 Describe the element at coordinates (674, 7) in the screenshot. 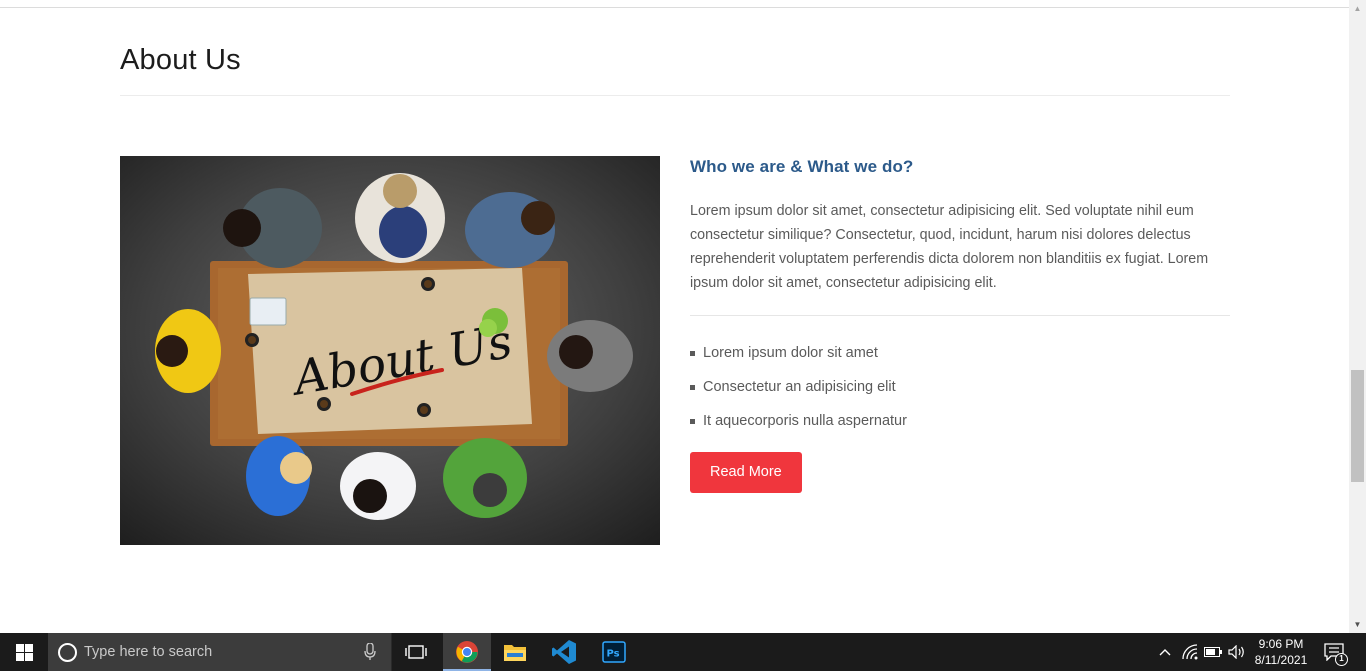

I see `top-divider` at that location.